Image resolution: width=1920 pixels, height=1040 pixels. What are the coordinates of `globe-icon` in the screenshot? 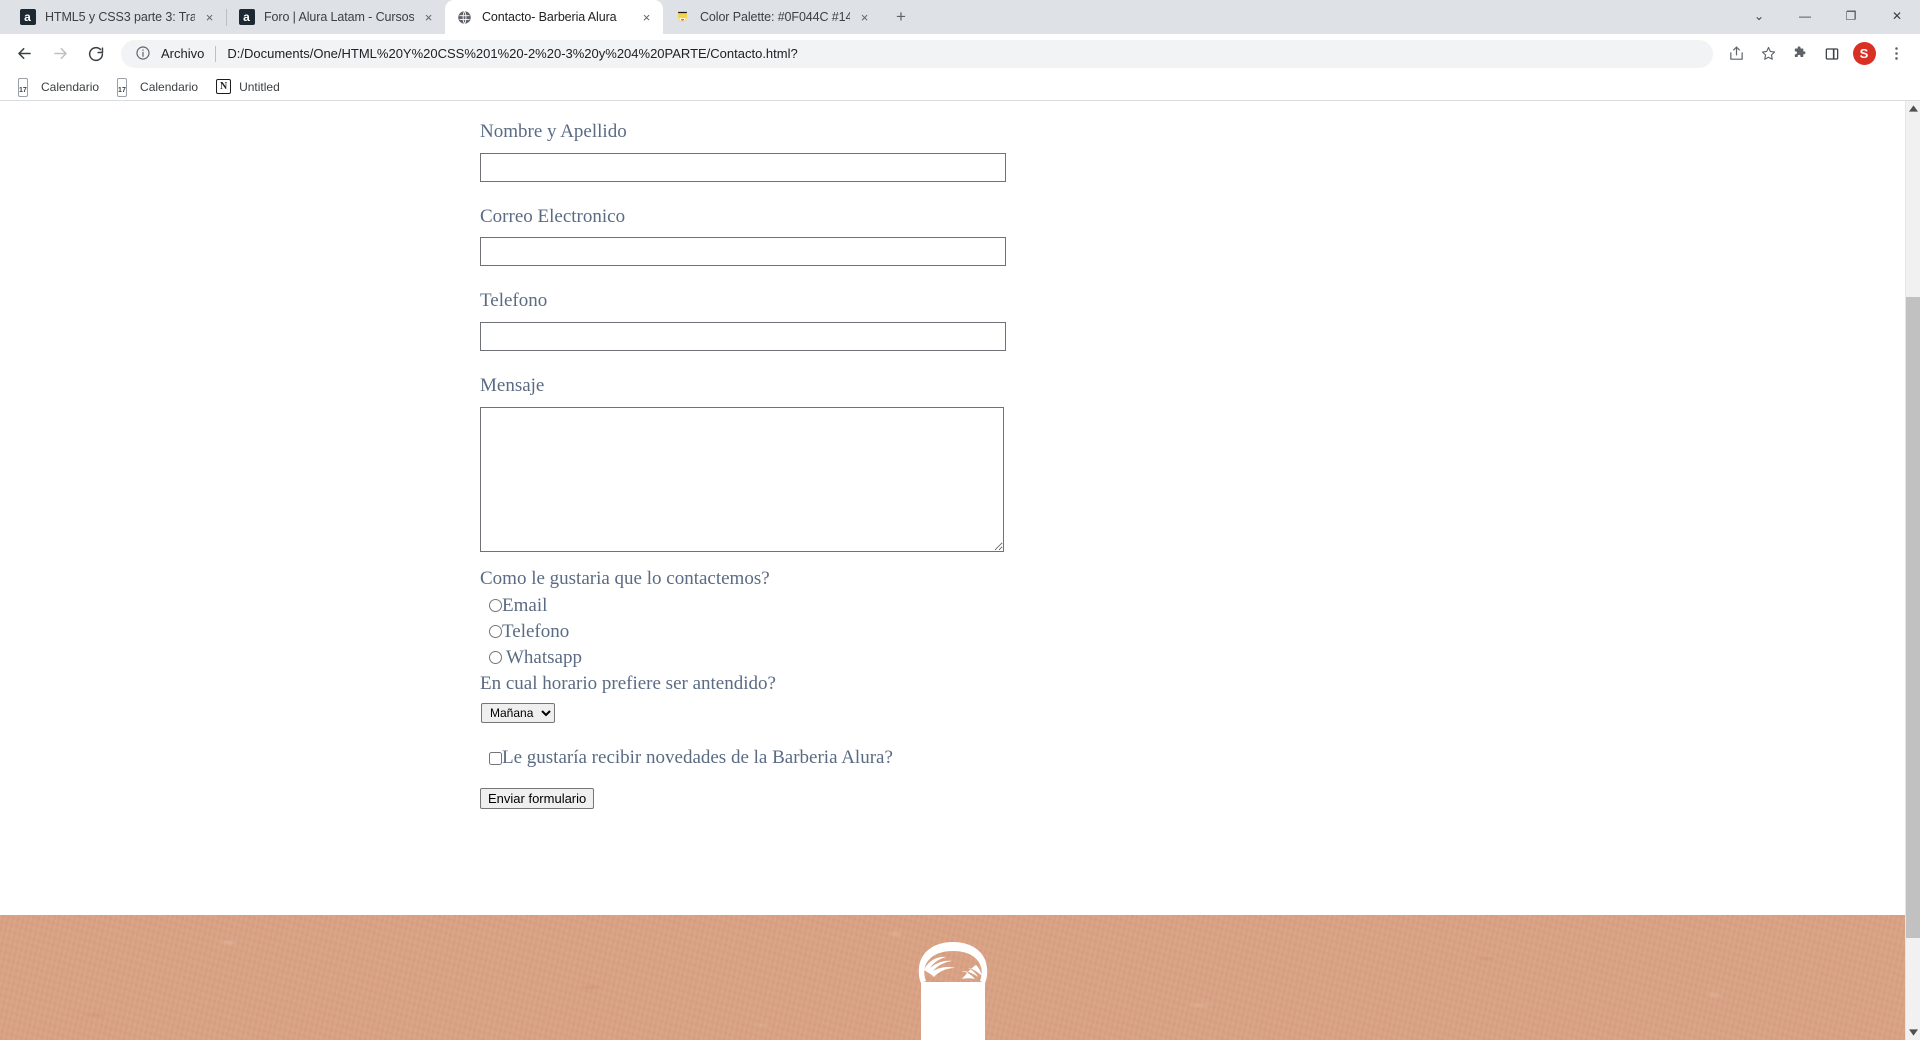 It's located at (464, 17).